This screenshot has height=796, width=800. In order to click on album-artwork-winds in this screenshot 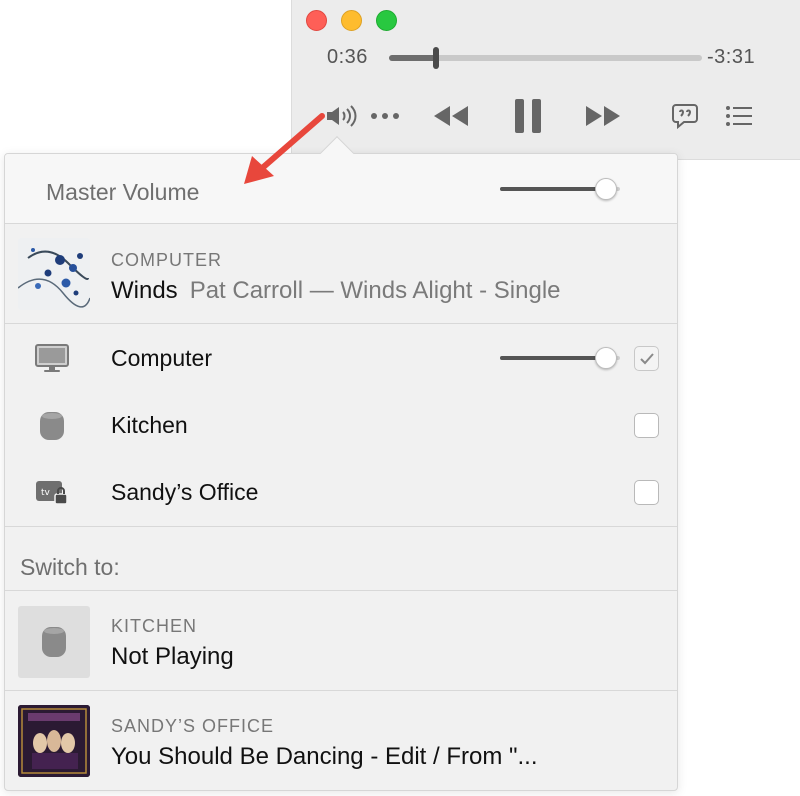, I will do `click(54, 274)`.